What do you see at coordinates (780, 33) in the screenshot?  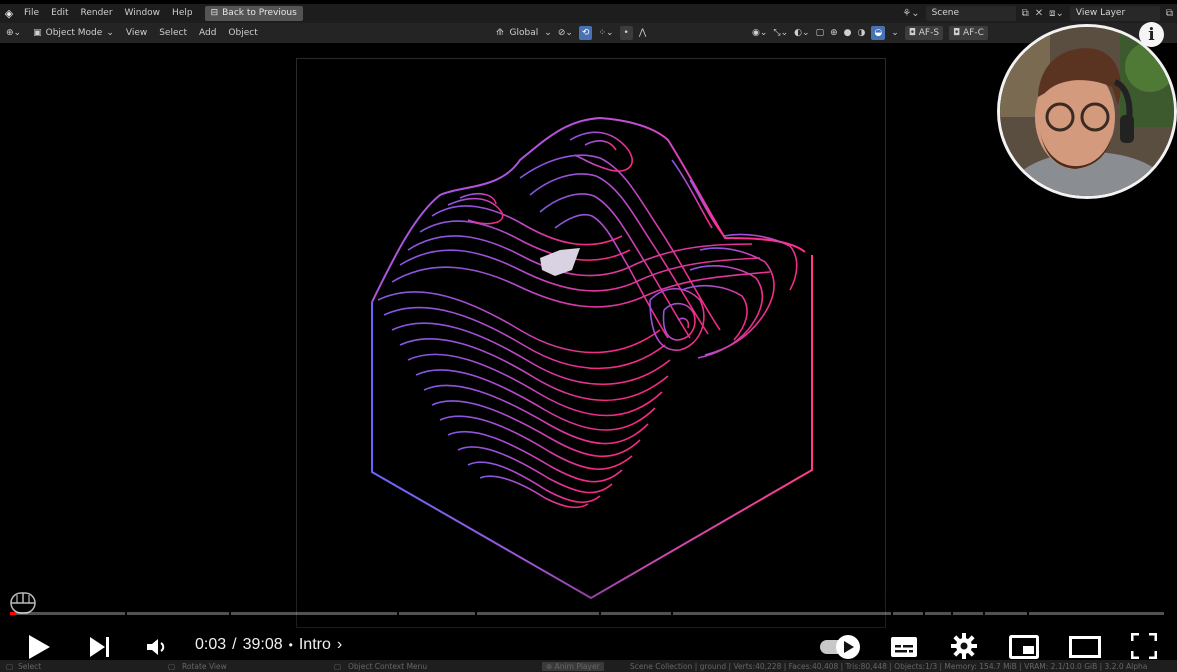 I see `gizmo-icon: ⤡⌄` at bounding box center [780, 33].